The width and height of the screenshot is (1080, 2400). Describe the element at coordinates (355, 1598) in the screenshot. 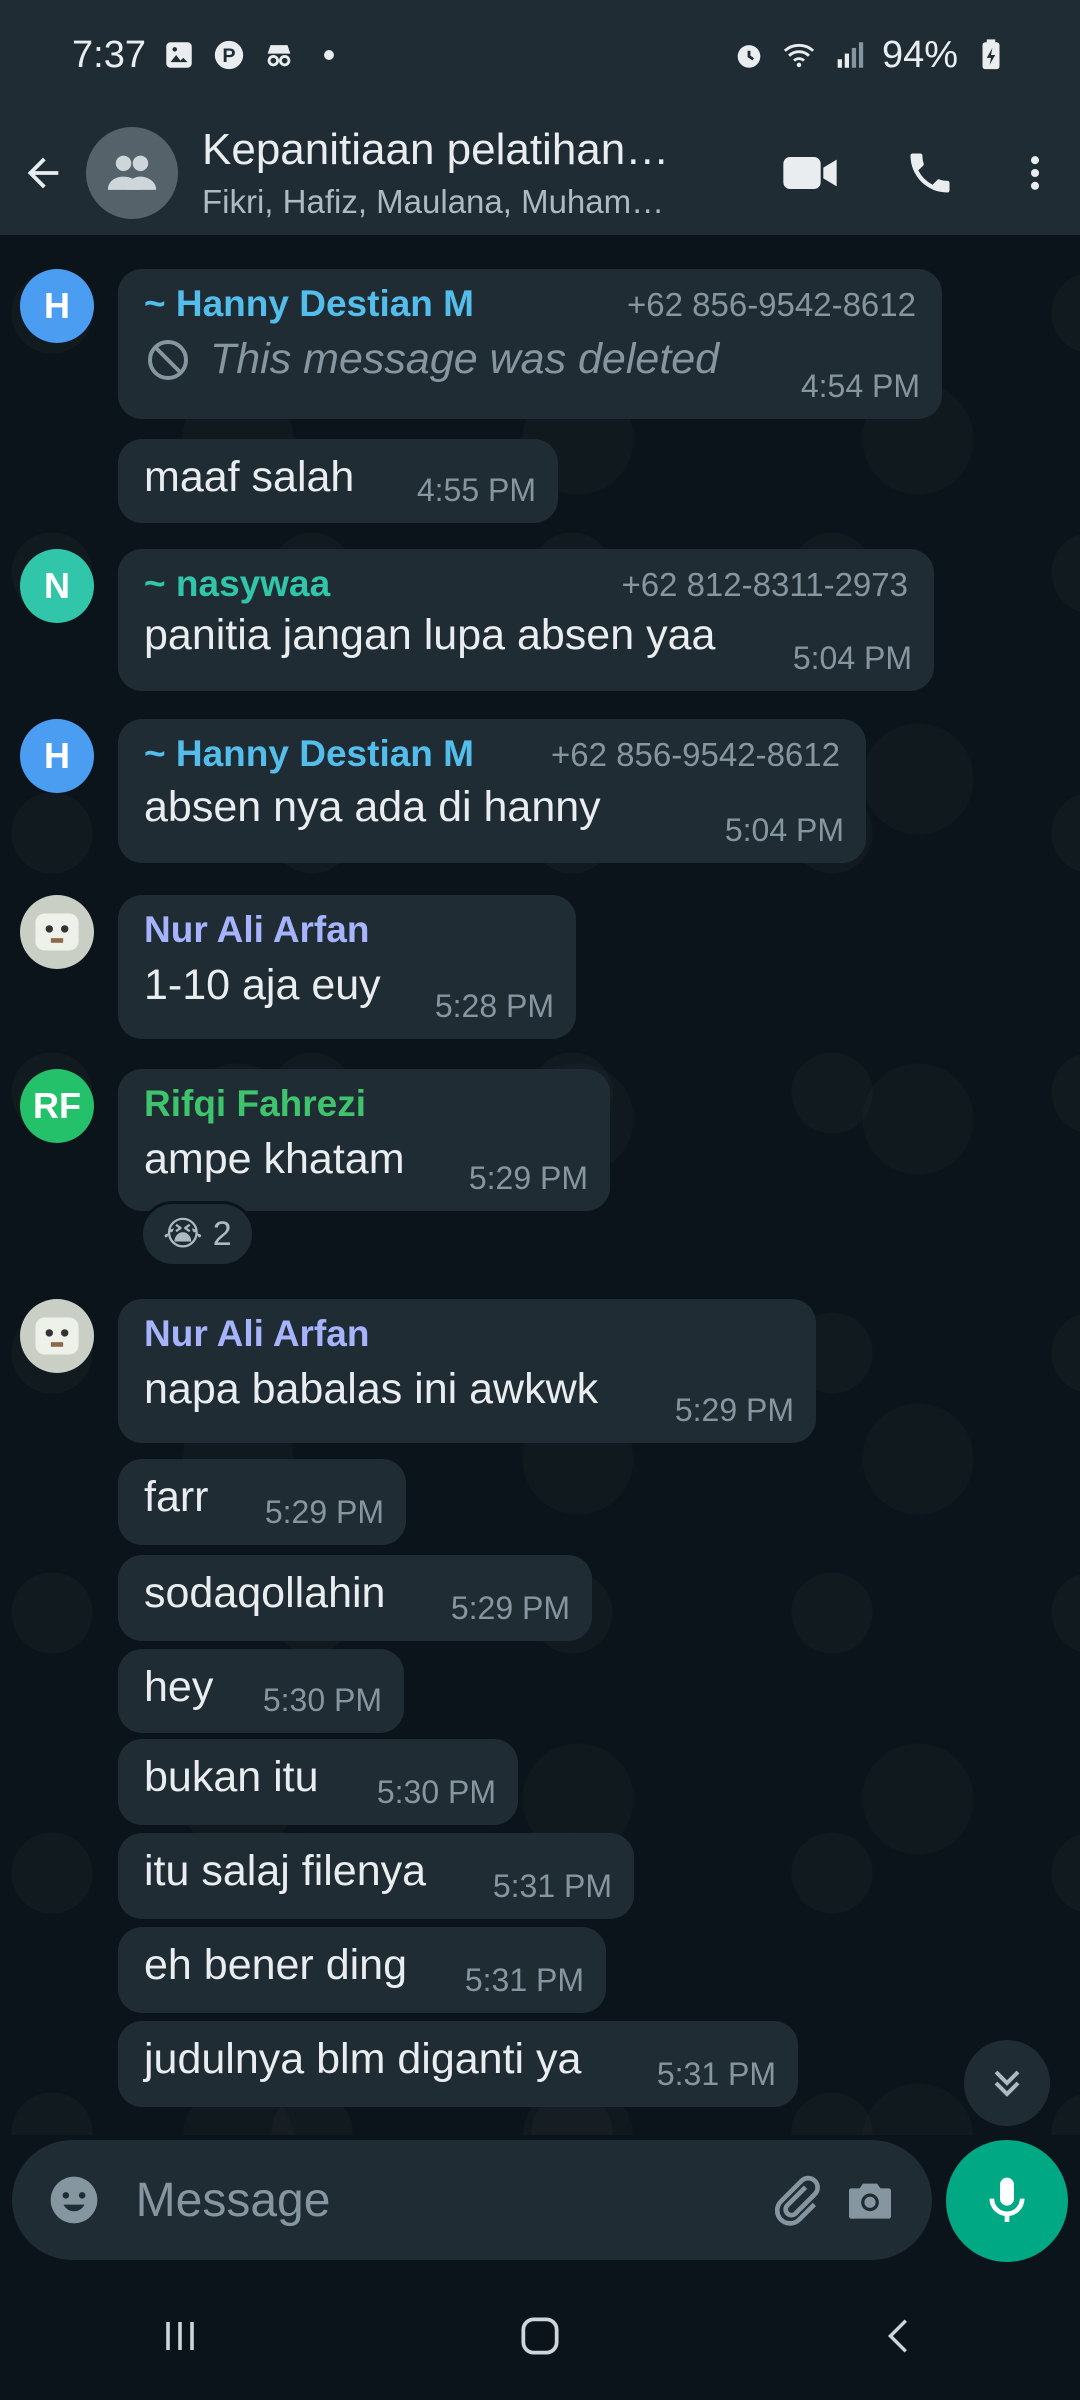

I see `message-bubble: sodaqollahin 5:29 PM` at that location.